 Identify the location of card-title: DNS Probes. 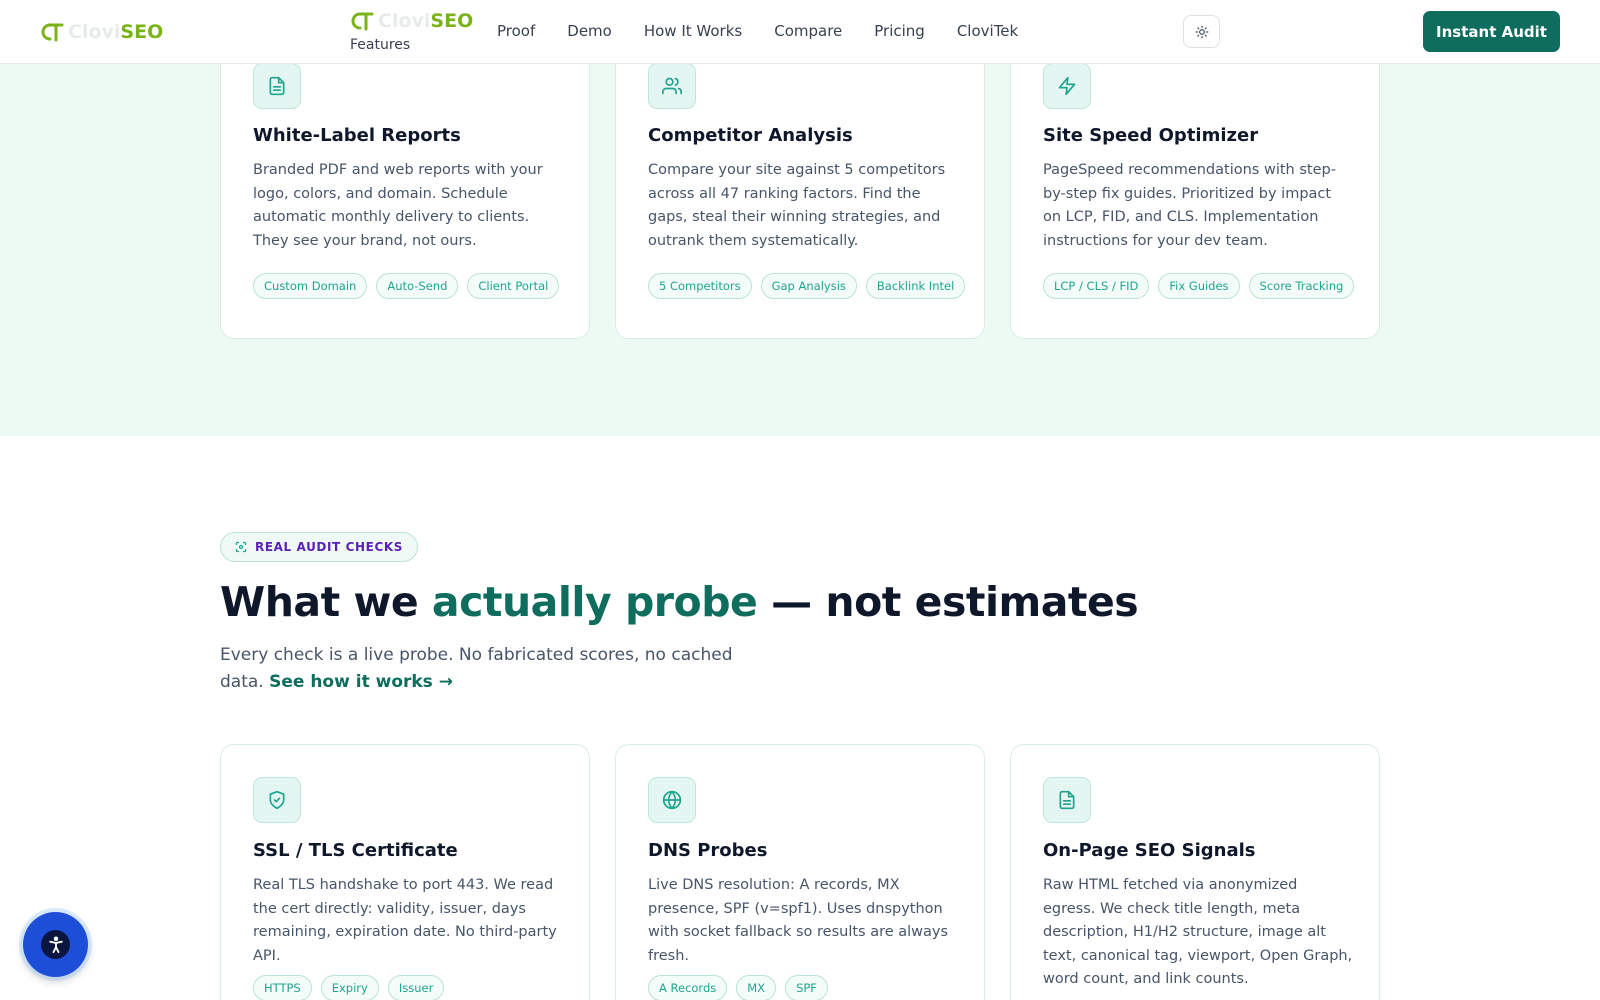
(708, 850).